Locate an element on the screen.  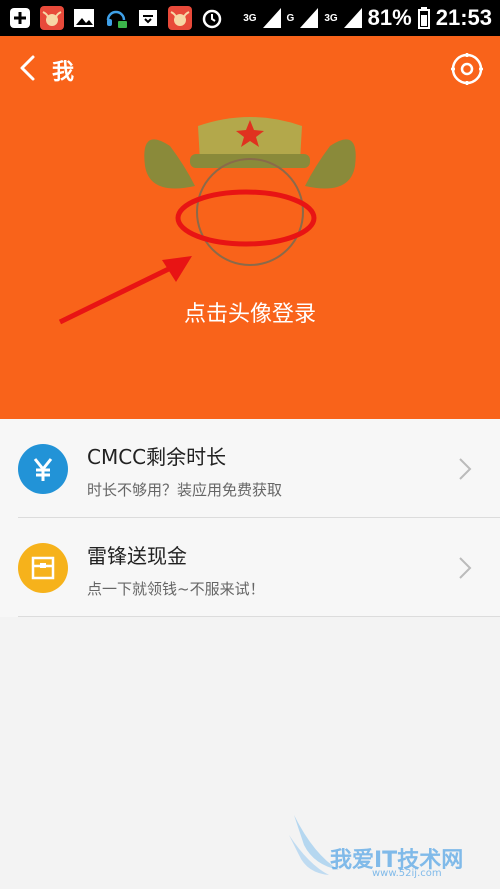
status-bar: 3G G 3G 81% 21:53 is located at coordinates (250, 18).